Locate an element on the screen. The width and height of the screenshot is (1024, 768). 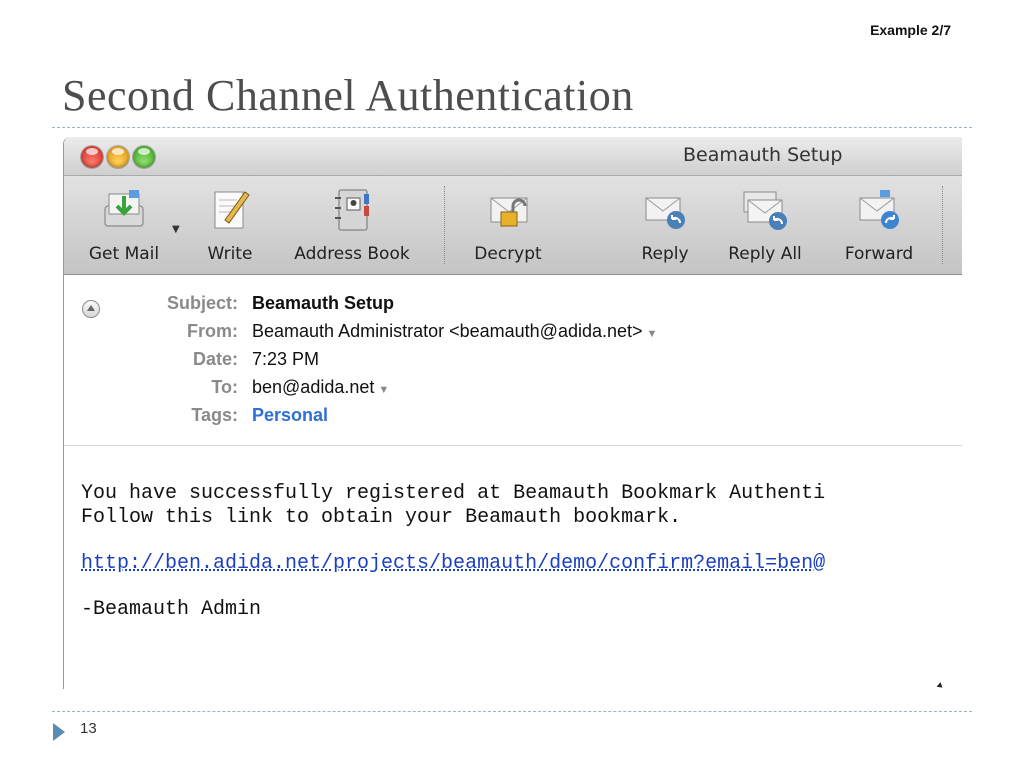
address-book-button: Address Book is located at coordinates (352, 225).